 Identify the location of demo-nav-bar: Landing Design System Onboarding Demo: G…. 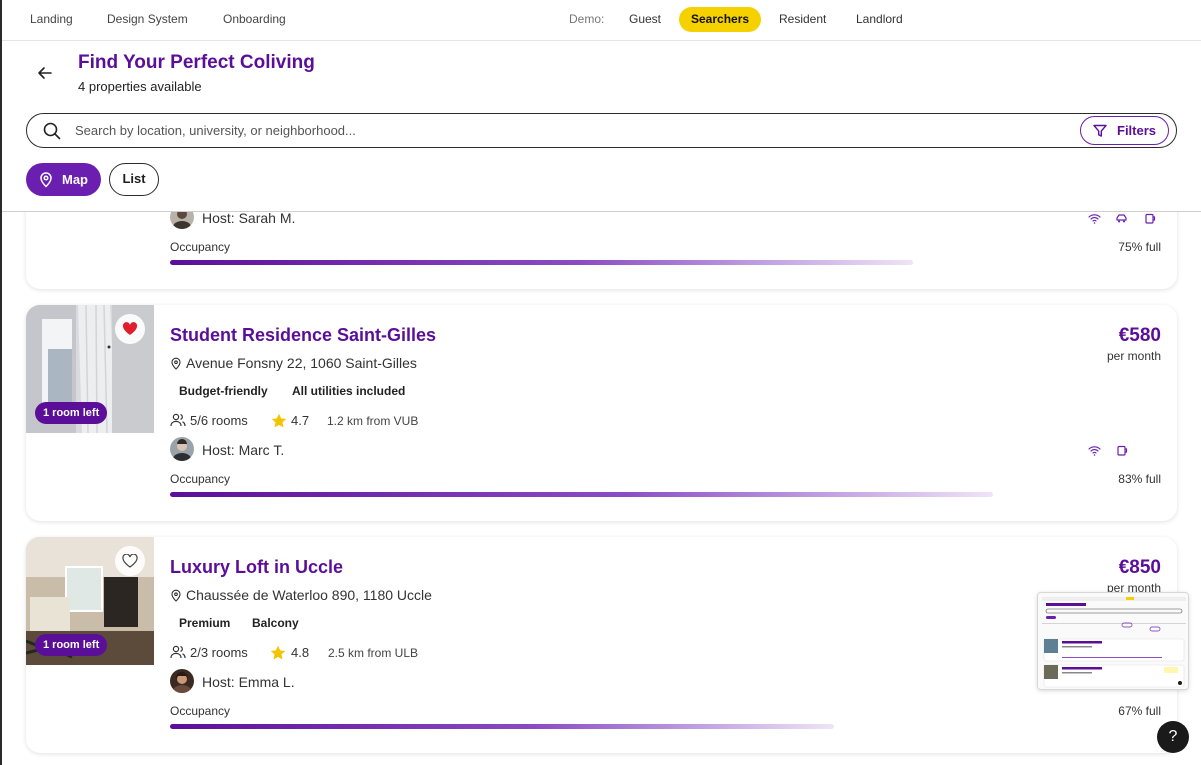
(600, 20).